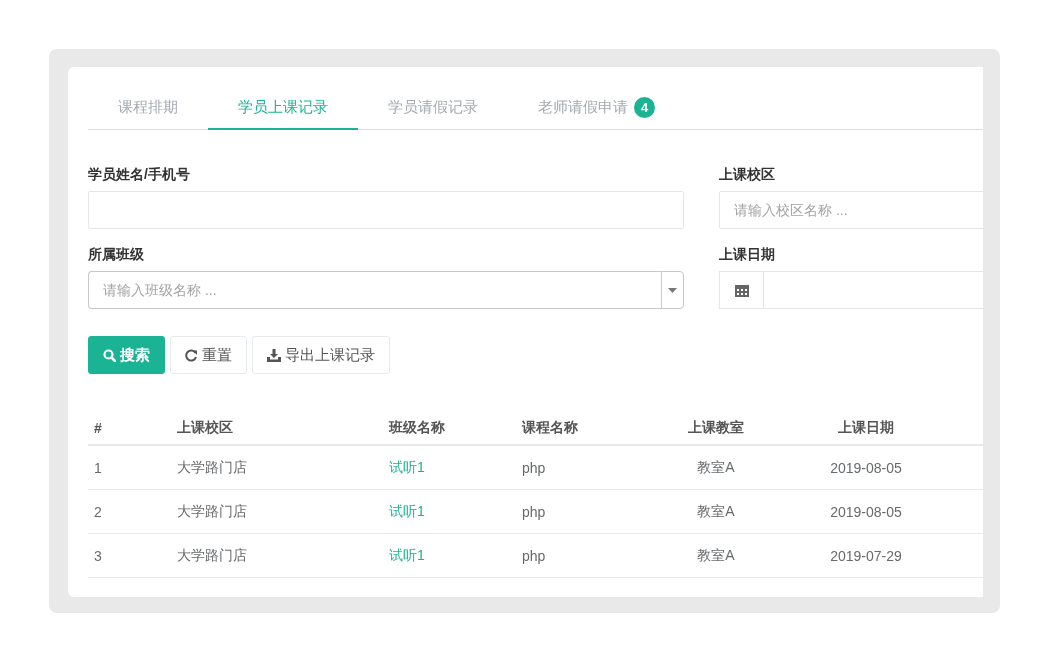  What do you see at coordinates (873, 290) in the screenshot?
I see `date-field` at bounding box center [873, 290].